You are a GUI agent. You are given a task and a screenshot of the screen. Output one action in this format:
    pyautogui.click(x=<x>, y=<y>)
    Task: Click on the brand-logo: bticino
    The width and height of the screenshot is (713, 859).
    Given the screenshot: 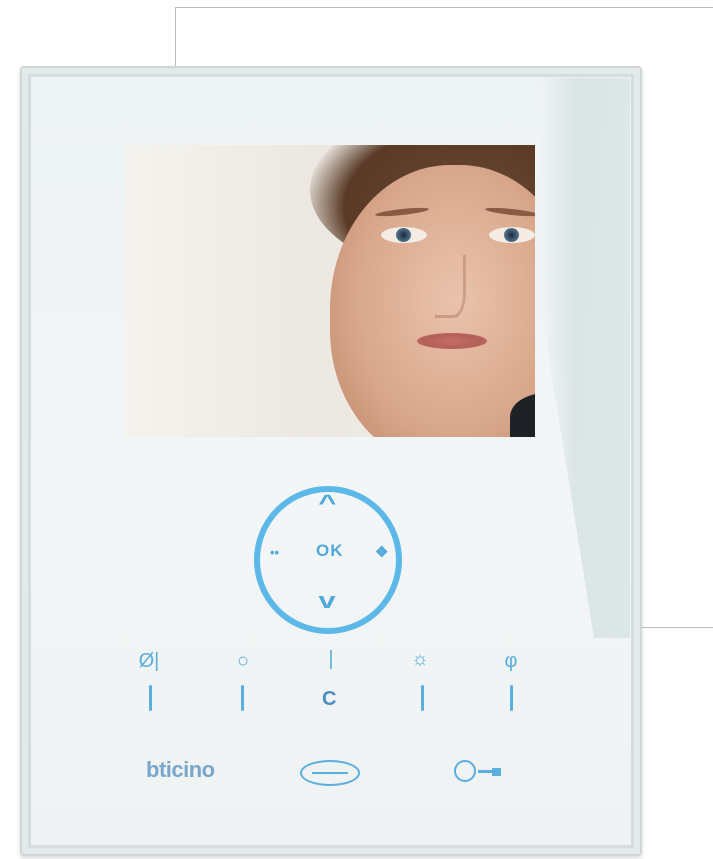 What is the action you would take?
    pyautogui.click(x=180, y=769)
    